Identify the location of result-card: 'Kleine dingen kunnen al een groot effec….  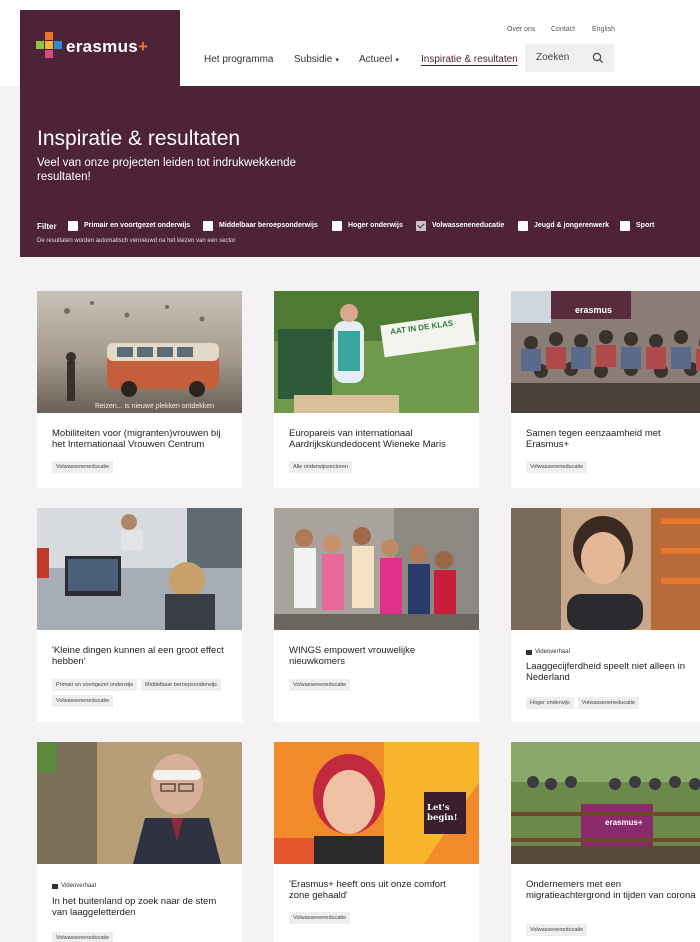
(139, 615).